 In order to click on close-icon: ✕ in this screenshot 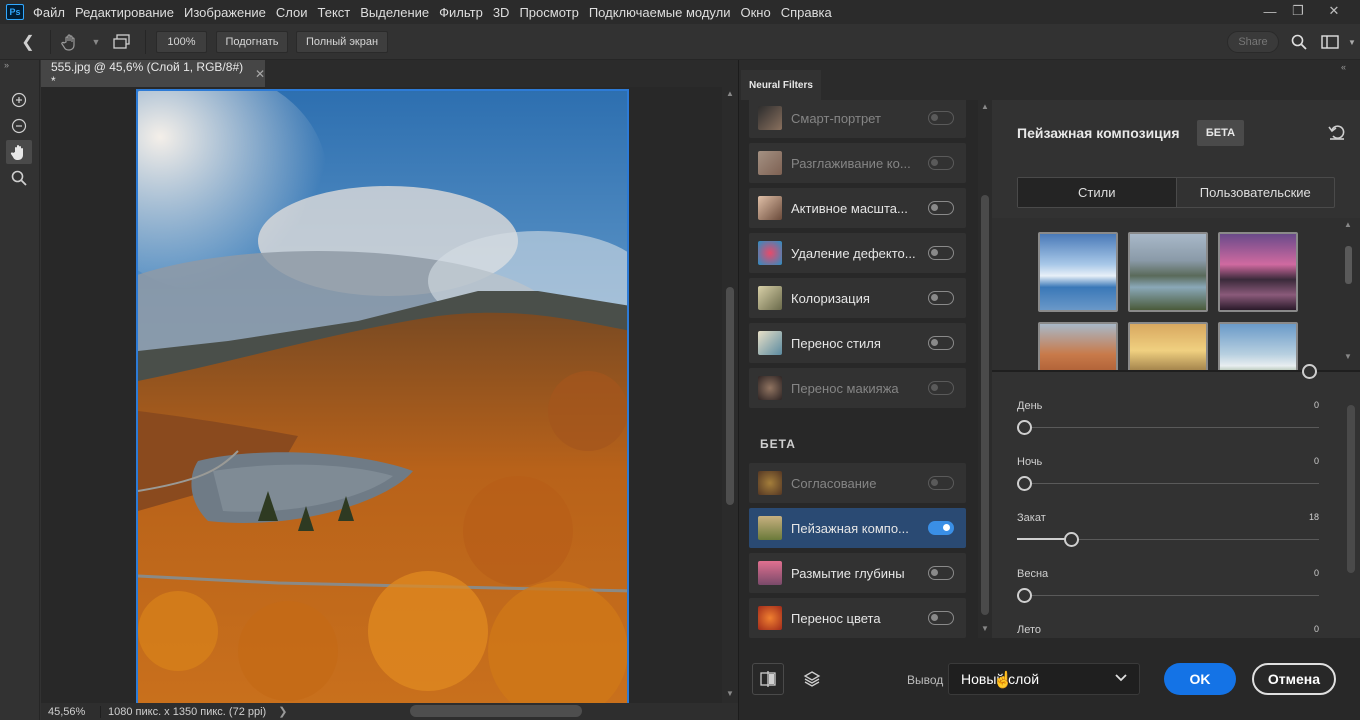, I will do `click(1334, 11)`.